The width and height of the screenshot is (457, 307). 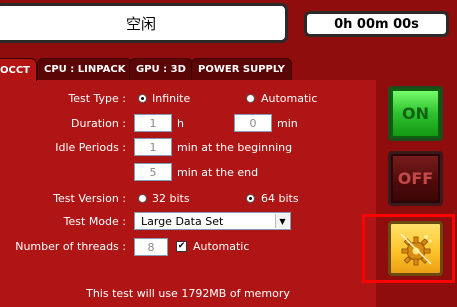 What do you see at coordinates (171, 198) in the screenshot?
I see `version-32-label: 32 bits` at bounding box center [171, 198].